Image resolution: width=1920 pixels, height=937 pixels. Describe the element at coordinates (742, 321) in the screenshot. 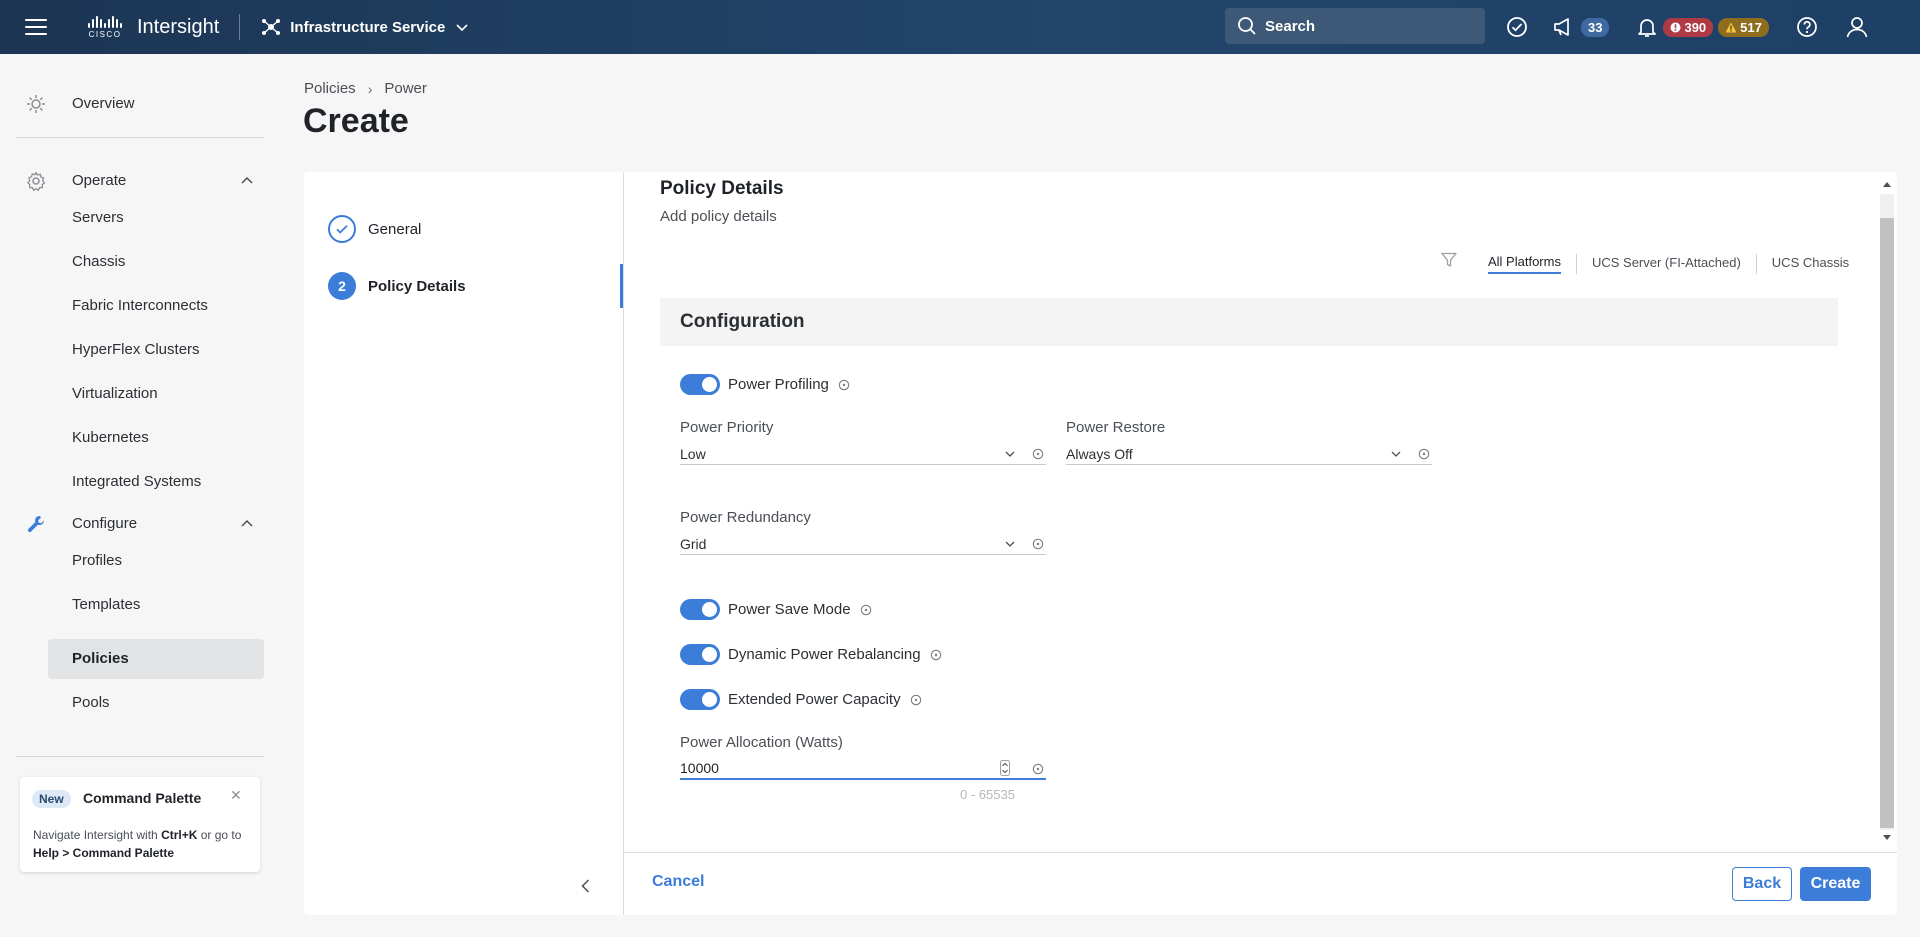

I see `configuration-title: Configuration` at that location.